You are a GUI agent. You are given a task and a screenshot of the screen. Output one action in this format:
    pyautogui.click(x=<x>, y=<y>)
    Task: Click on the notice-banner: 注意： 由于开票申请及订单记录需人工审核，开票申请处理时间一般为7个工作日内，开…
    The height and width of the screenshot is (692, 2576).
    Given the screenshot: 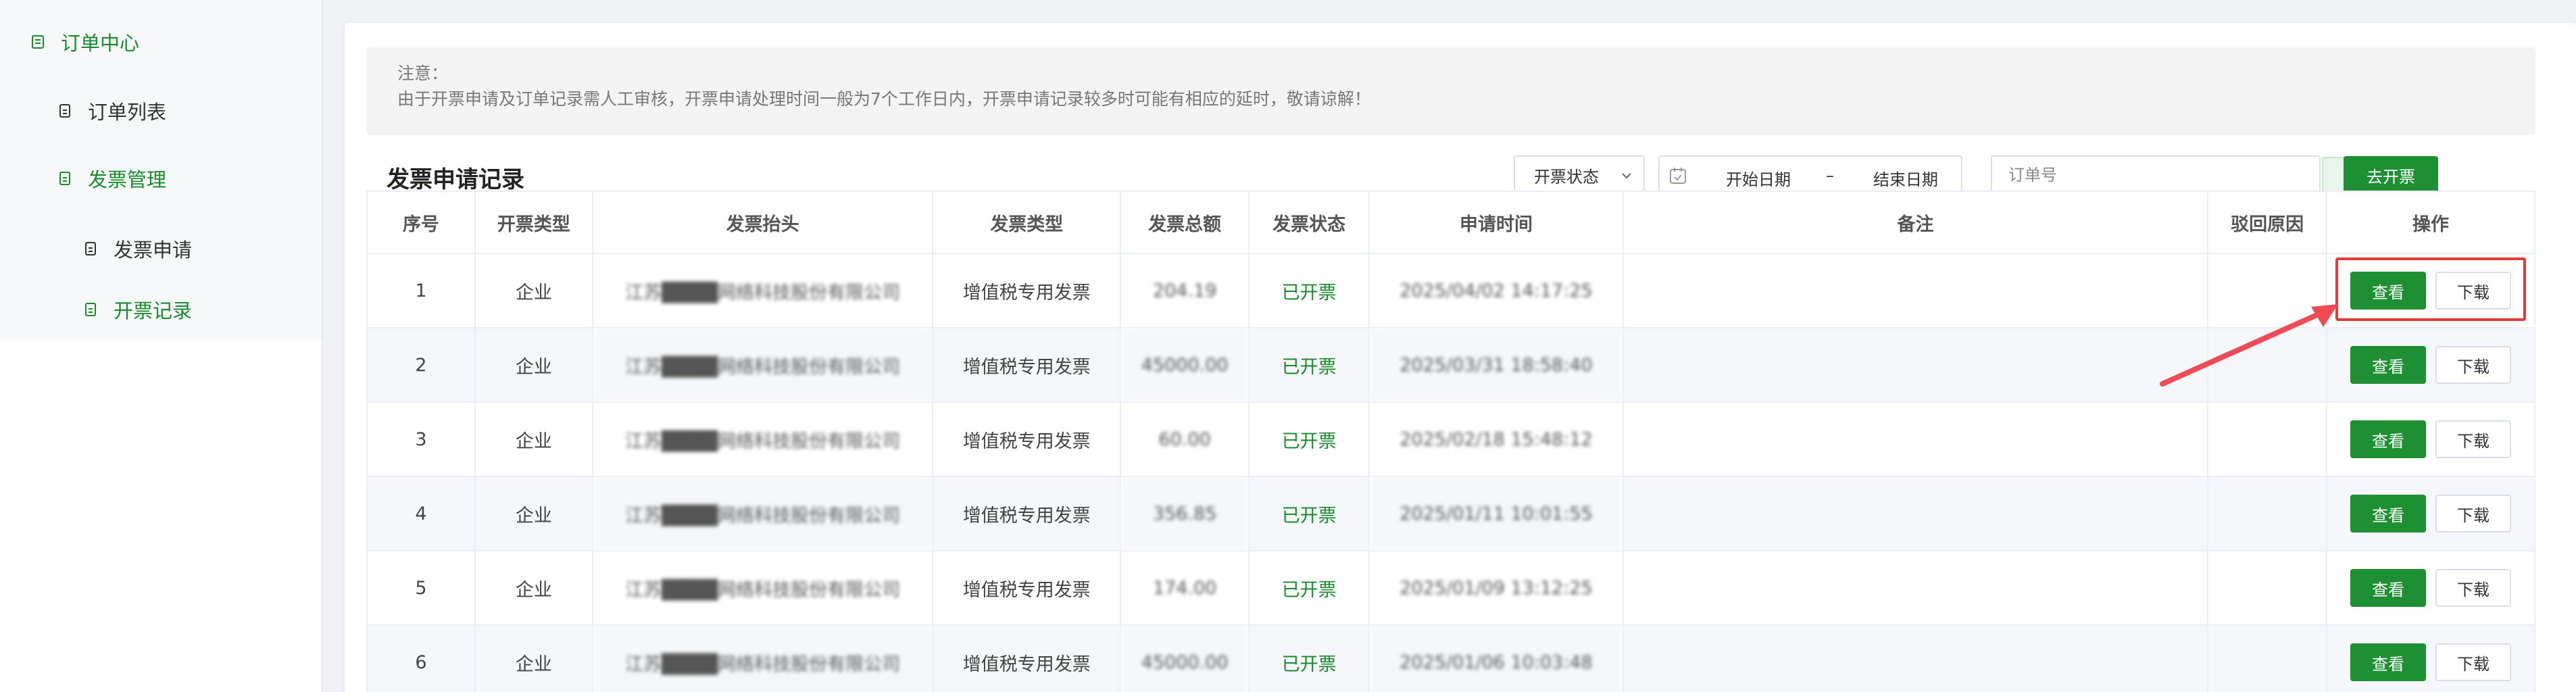 What is the action you would take?
    pyautogui.click(x=1451, y=91)
    